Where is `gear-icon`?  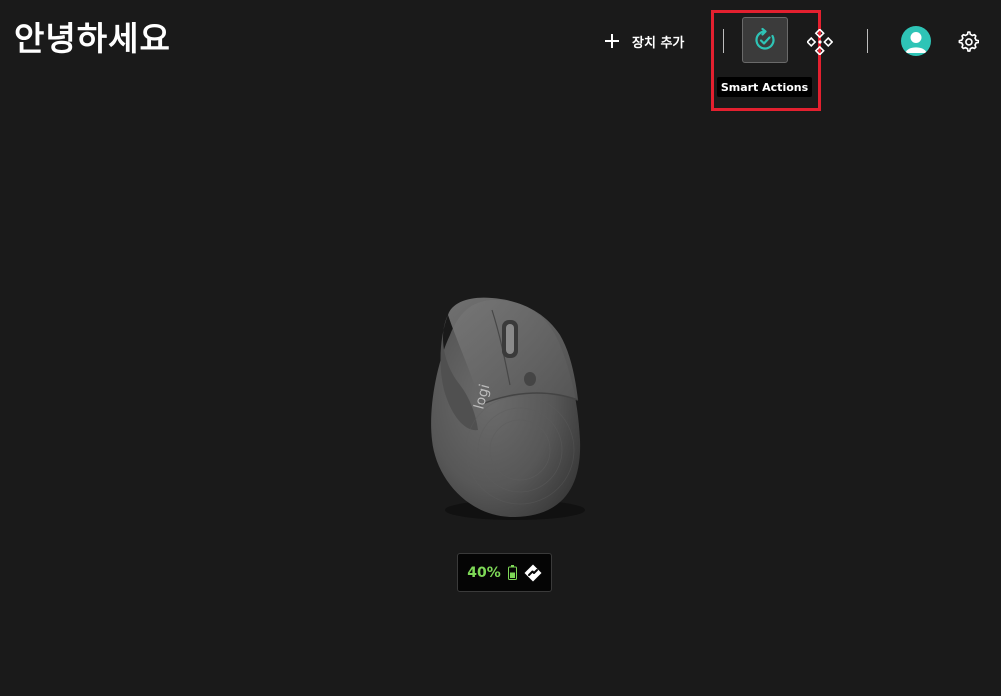 gear-icon is located at coordinates (968, 41).